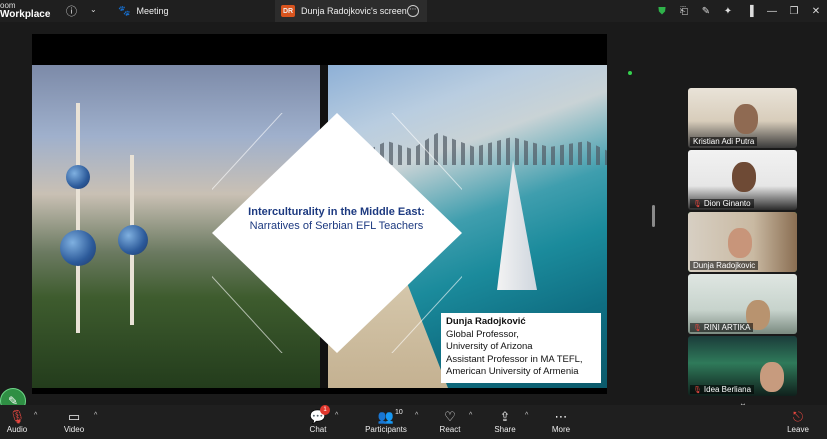 This screenshot has height=439, width=827. I want to click on annotate-icon: ✎, so click(706, 11).